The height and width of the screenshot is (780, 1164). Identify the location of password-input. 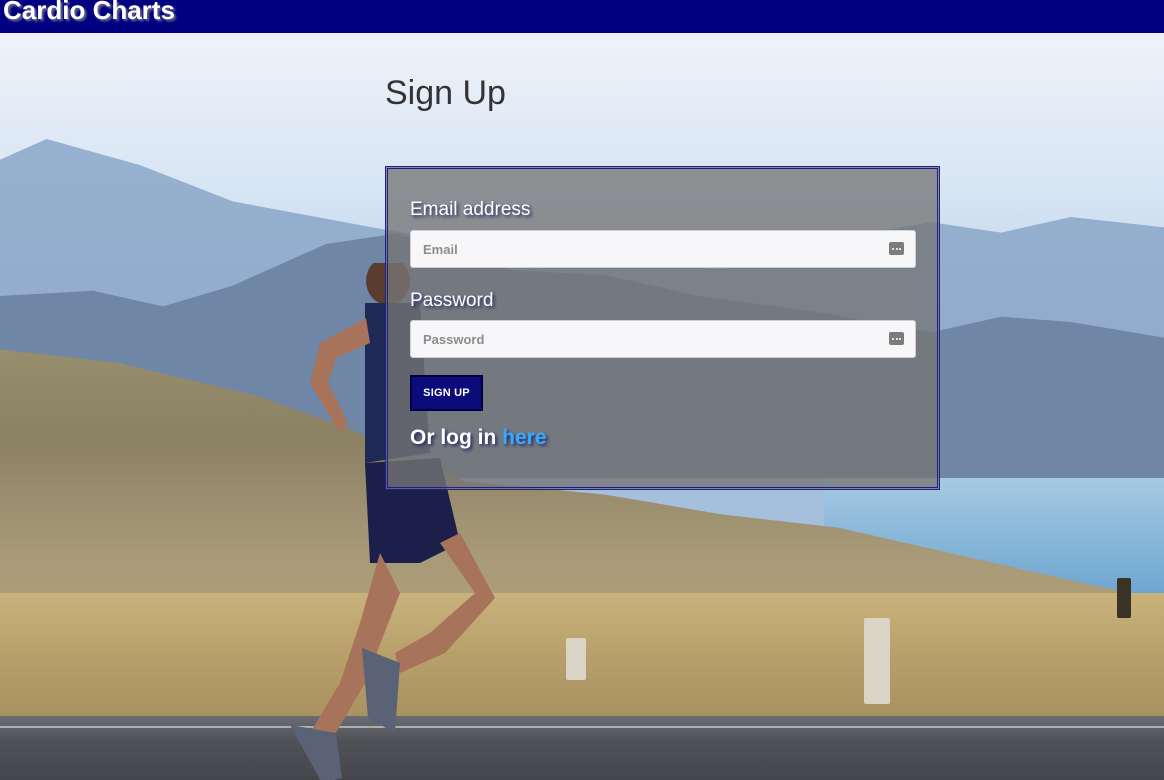
(663, 339).